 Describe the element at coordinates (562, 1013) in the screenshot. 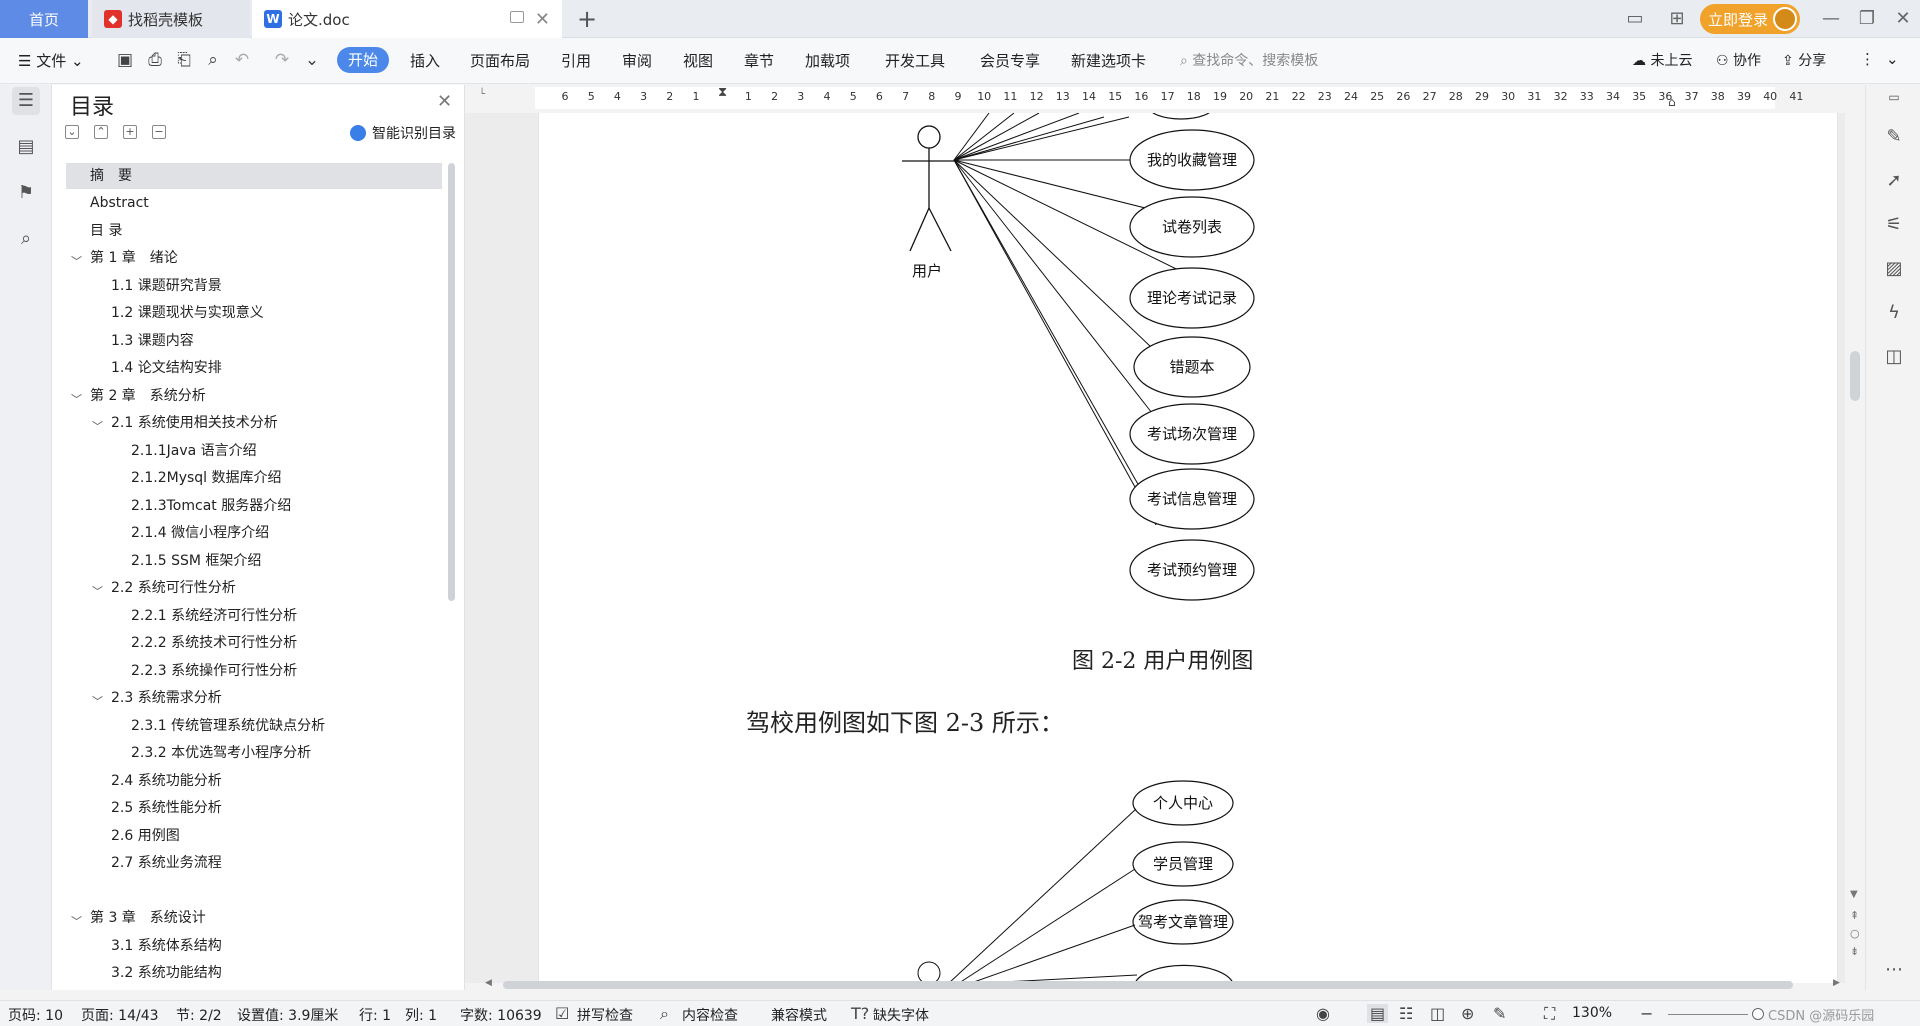

I see `checkbox-icon: ☑` at that location.